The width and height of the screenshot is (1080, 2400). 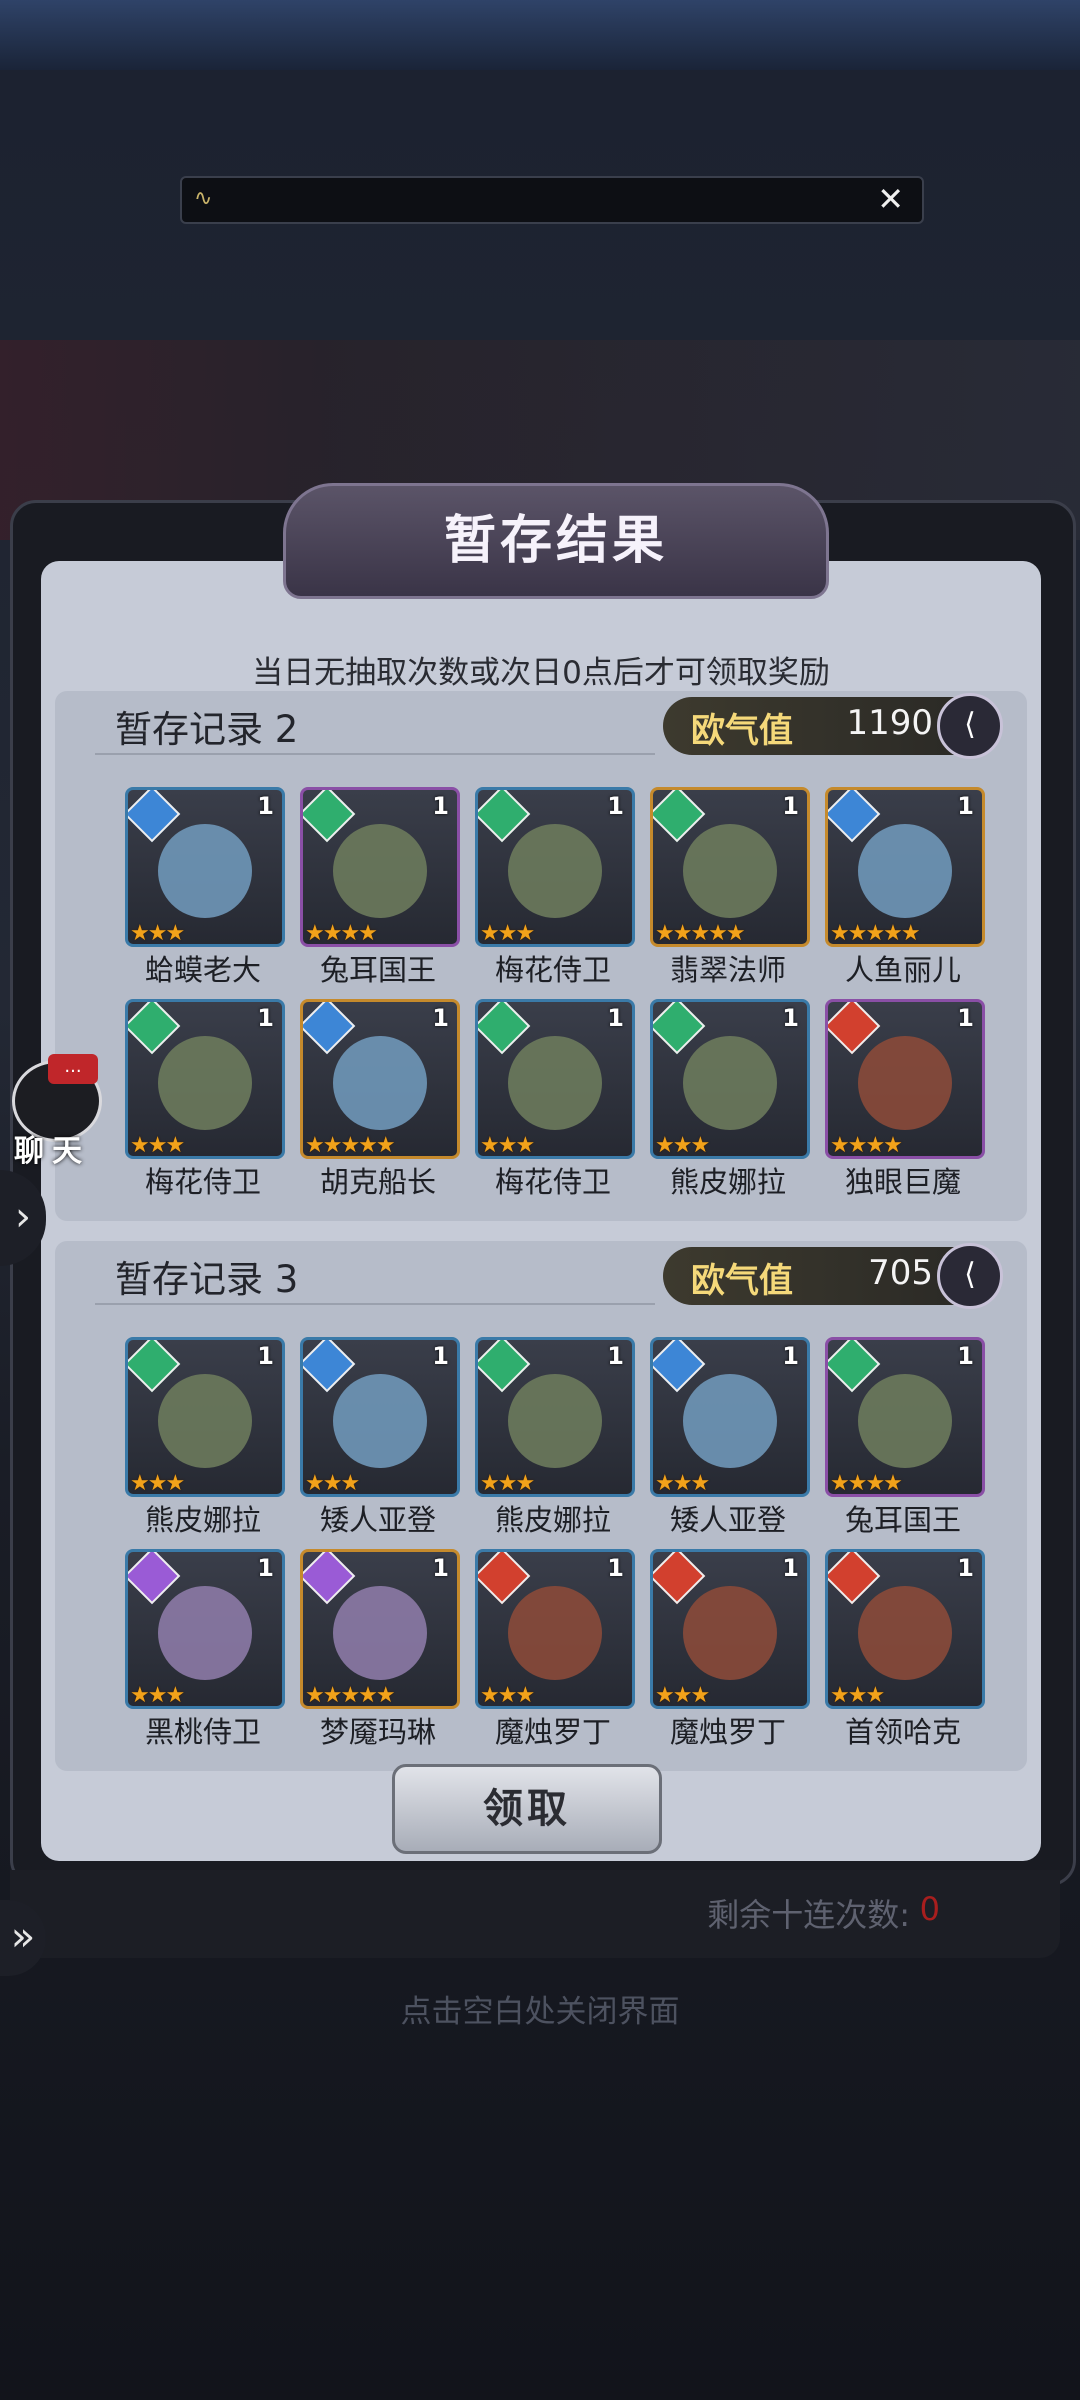 I want to click on hero-portrait: 1 ★★★★, so click(x=905, y=1417).